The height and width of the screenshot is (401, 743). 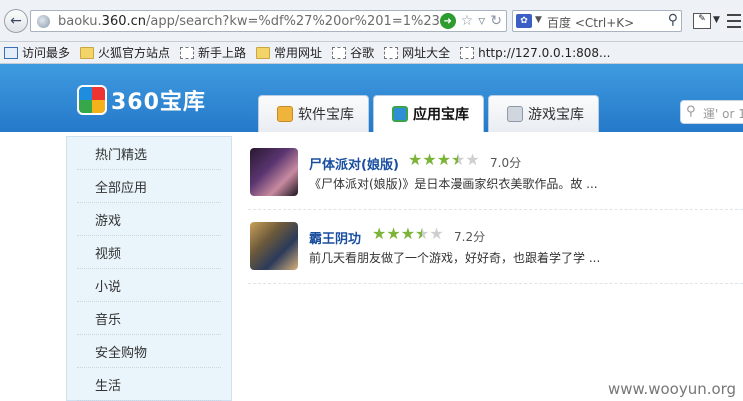 What do you see at coordinates (289, 52) in the screenshot?
I see `bookmark-common-sites: 常用网址` at bounding box center [289, 52].